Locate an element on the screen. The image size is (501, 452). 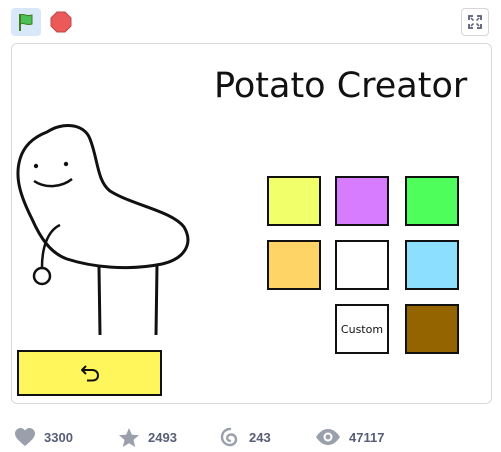
color-swatch-light-blue is located at coordinates (432, 265).